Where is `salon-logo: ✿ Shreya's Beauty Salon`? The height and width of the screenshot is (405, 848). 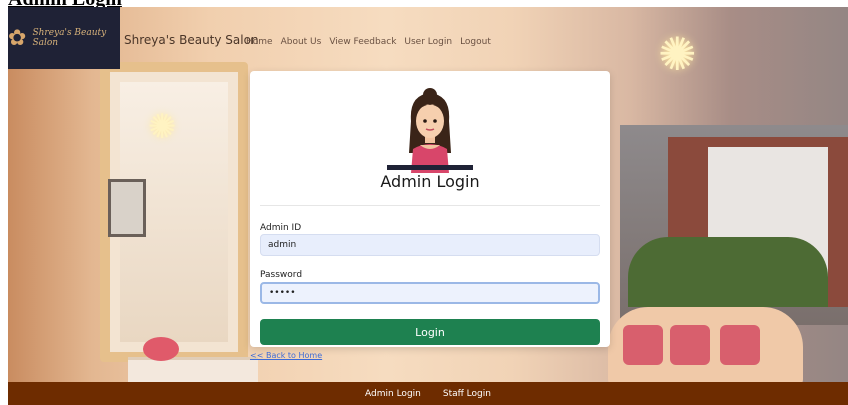 salon-logo: ✿ Shreya's Beauty Salon is located at coordinates (64, 38).